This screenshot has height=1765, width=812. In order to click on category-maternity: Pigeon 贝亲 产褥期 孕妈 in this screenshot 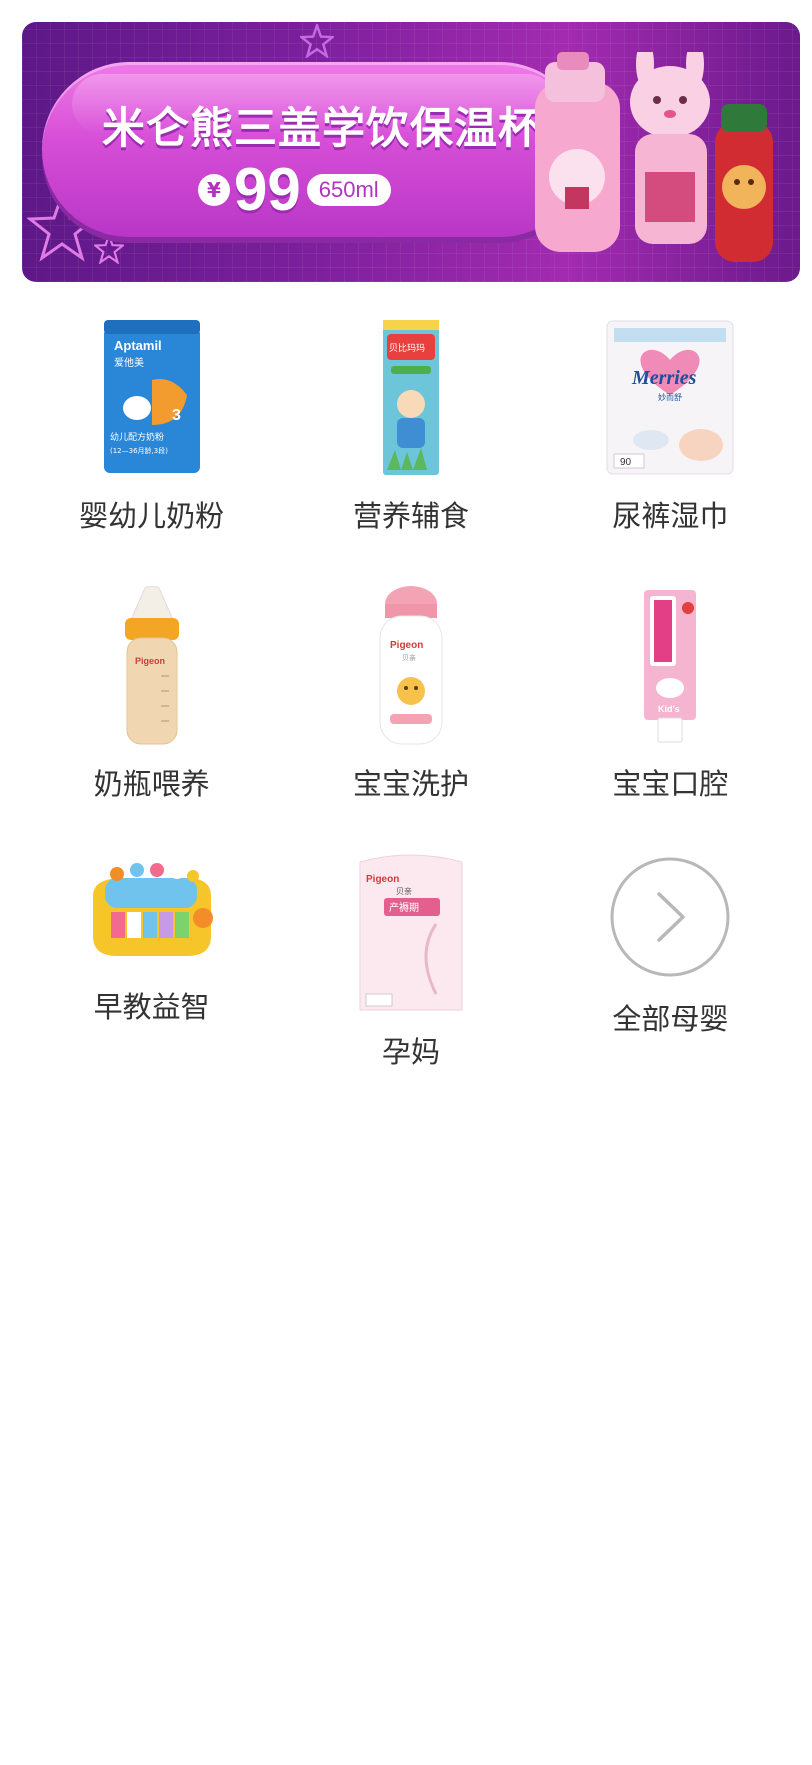, I will do `click(410, 961)`.